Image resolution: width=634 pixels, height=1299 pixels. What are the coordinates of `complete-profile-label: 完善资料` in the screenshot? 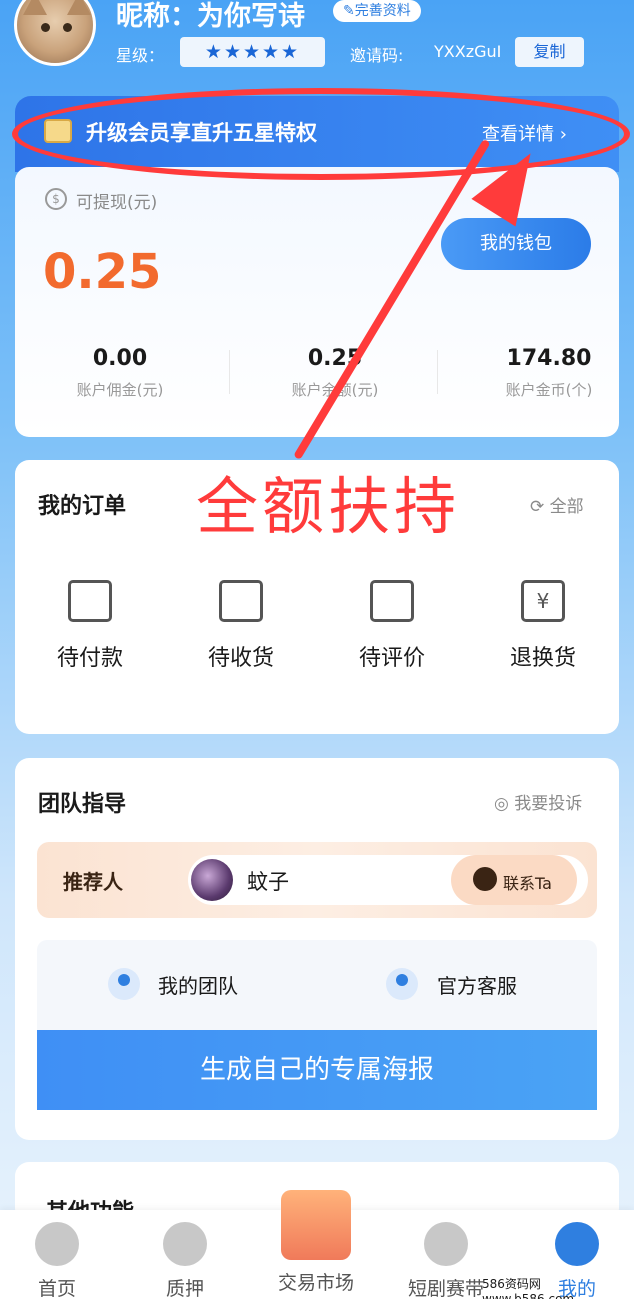 It's located at (382, 11).